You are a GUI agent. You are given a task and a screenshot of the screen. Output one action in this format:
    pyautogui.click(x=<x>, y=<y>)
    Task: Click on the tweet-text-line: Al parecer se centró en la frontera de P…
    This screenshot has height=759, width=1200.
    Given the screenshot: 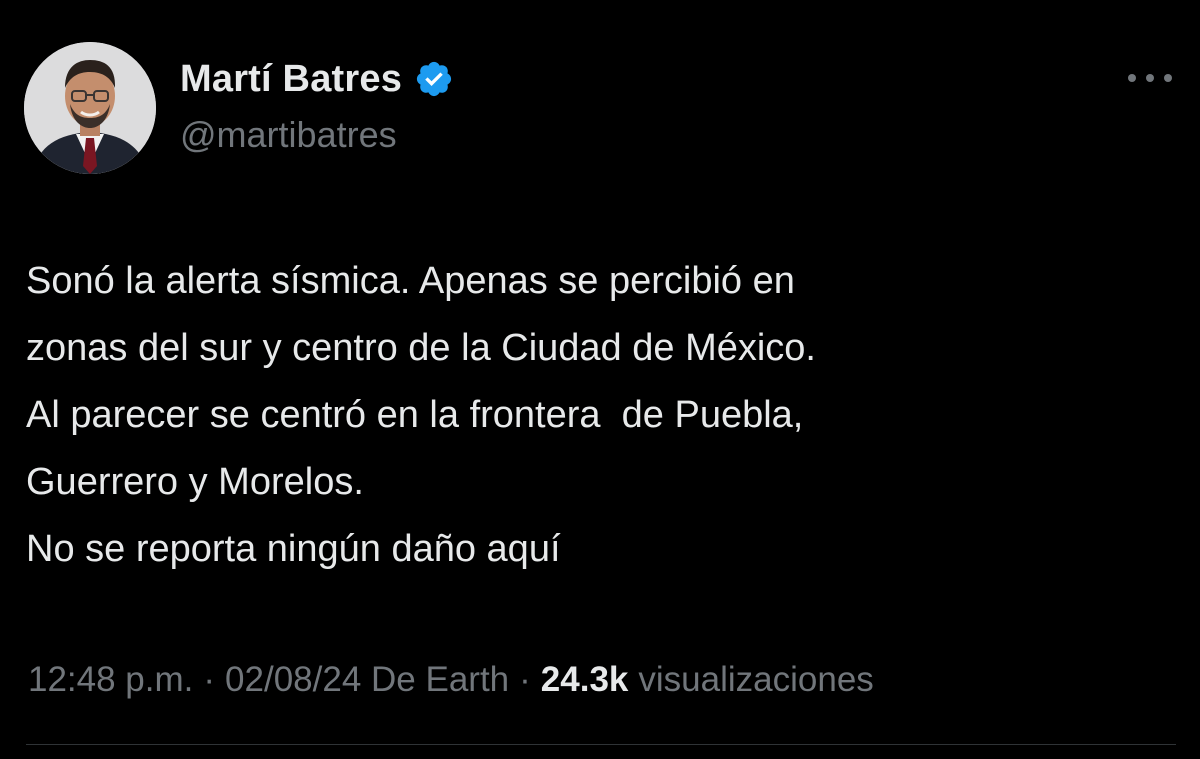 What is the action you would take?
    pyautogui.click(x=415, y=415)
    